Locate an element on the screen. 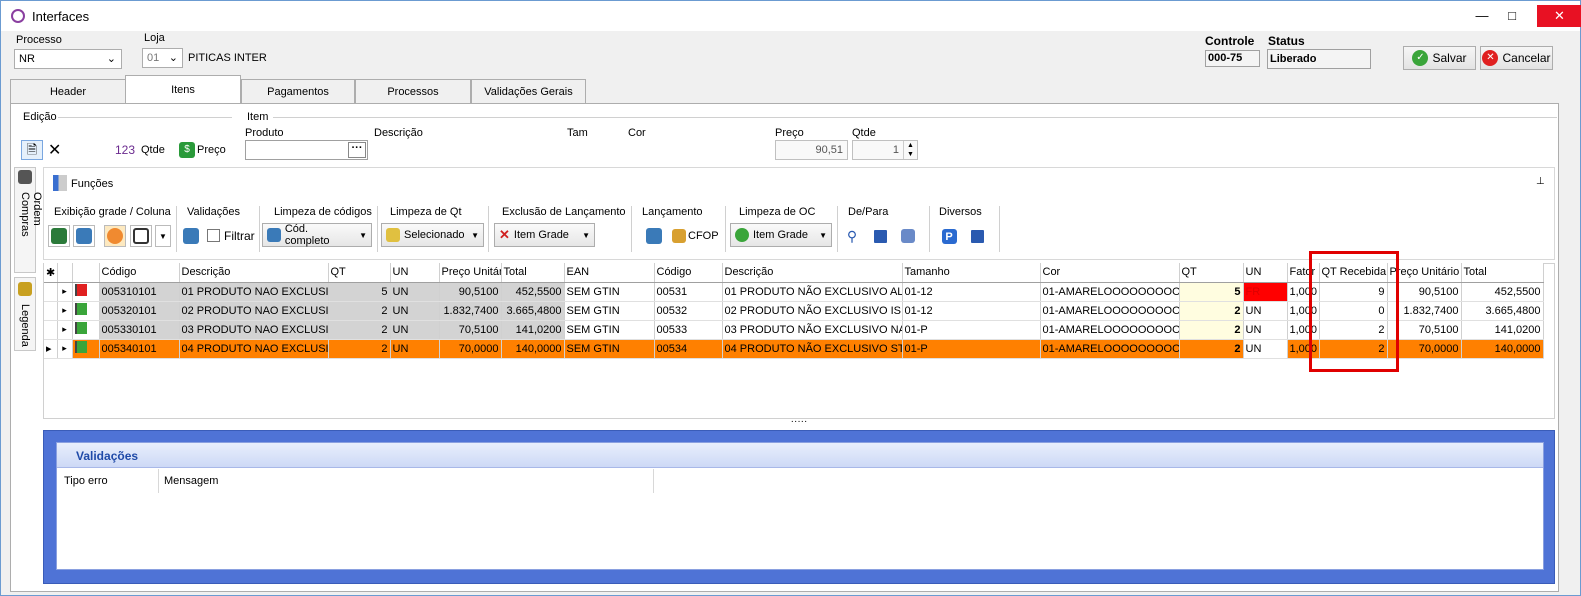 The width and height of the screenshot is (1581, 596). table-cell: 452,5500 is located at coordinates (1502, 292).